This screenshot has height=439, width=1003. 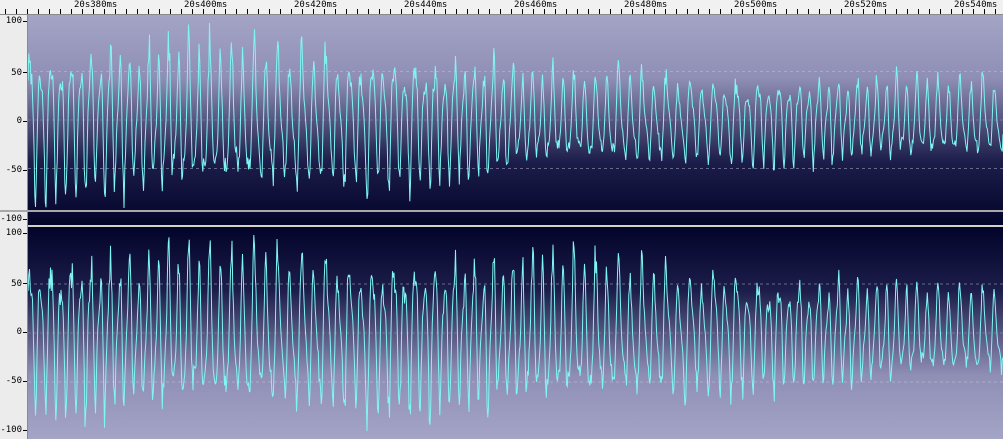 I want to click on ruler-label-5: 20s480ms, so click(x=646, y=5).